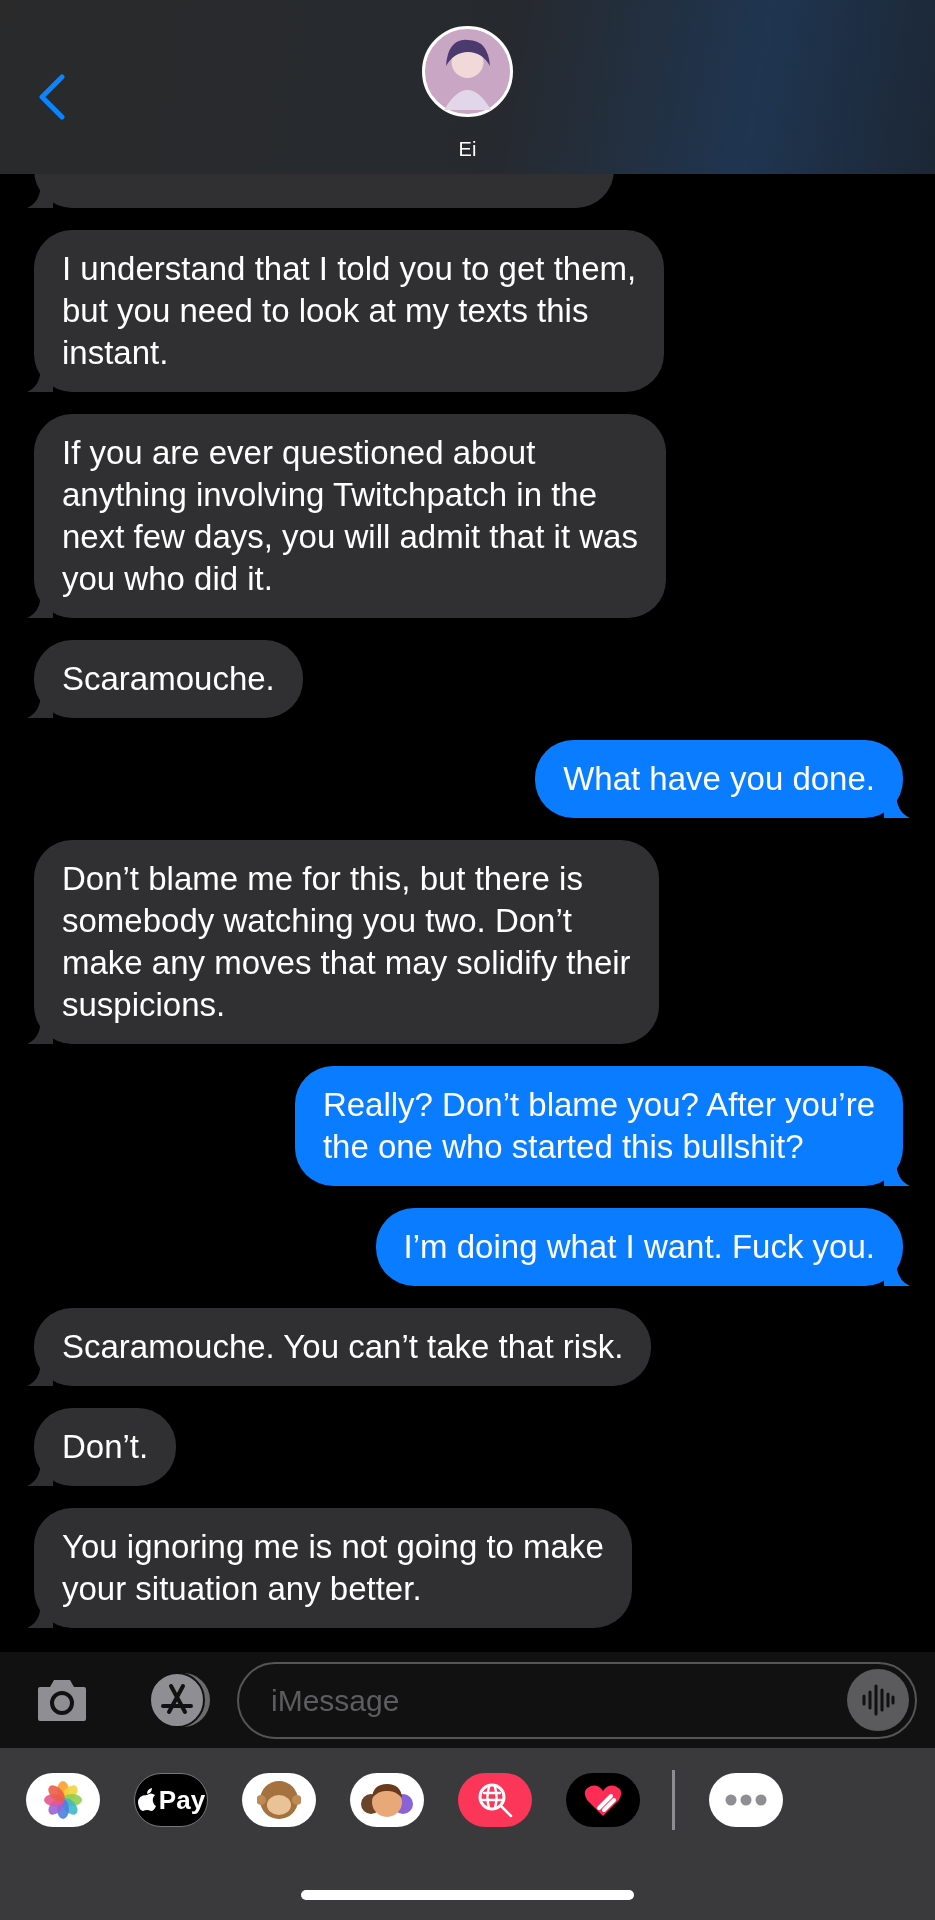  I want to click on photos-app-button, so click(63, 1800).